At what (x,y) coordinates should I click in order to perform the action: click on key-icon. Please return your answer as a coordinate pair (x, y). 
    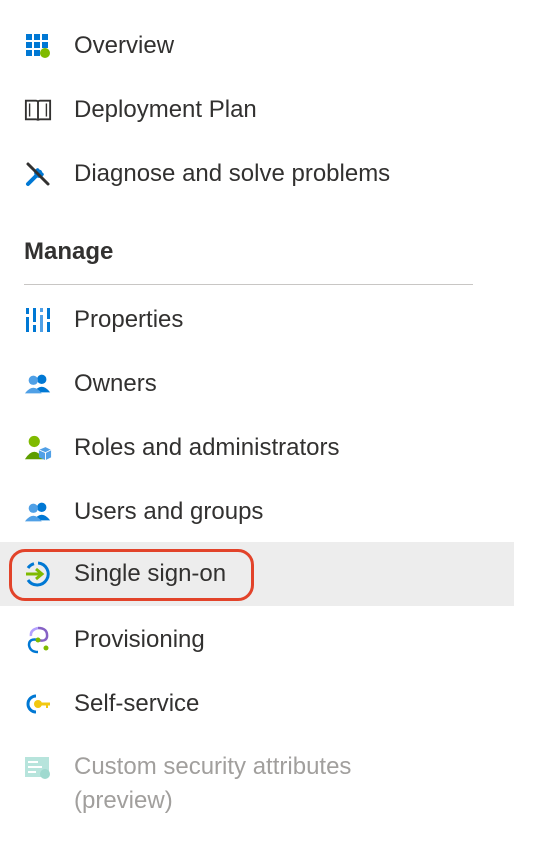
    Looking at the image, I should click on (38, 704).